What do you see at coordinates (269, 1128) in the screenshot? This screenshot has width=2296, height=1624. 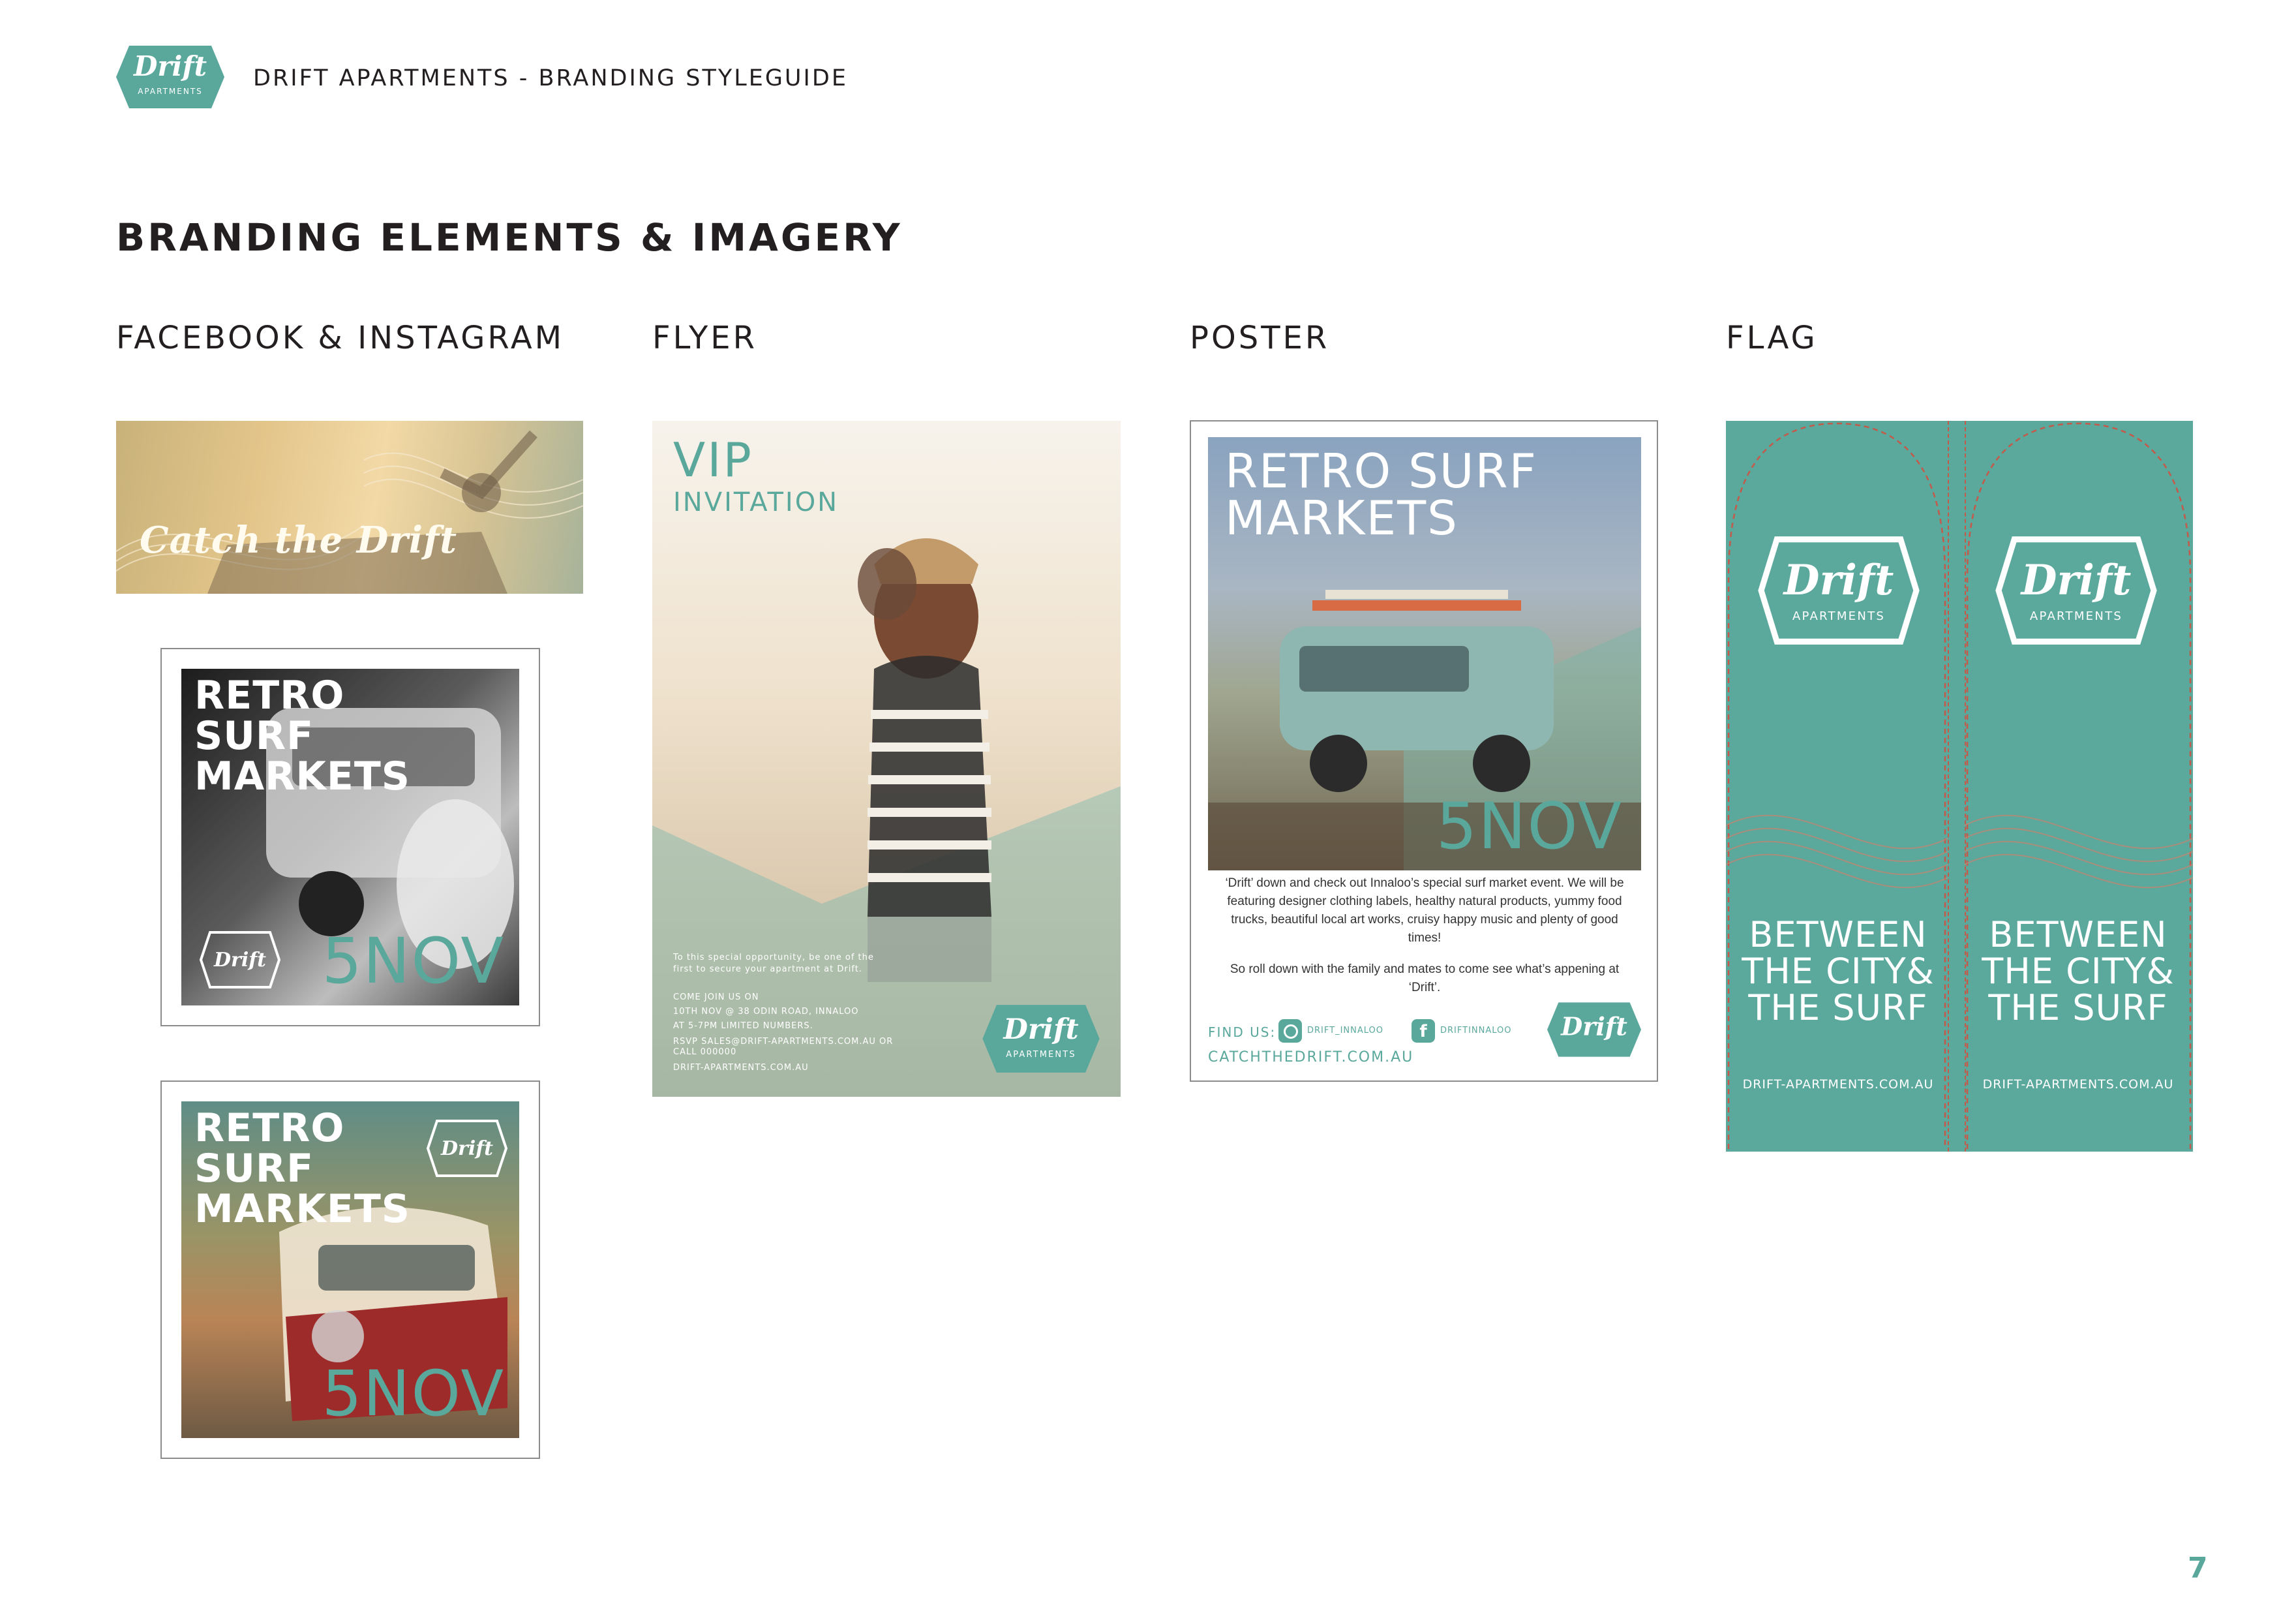 I see `tile2-line1: RETRO` at bounding box center [269, 1128].